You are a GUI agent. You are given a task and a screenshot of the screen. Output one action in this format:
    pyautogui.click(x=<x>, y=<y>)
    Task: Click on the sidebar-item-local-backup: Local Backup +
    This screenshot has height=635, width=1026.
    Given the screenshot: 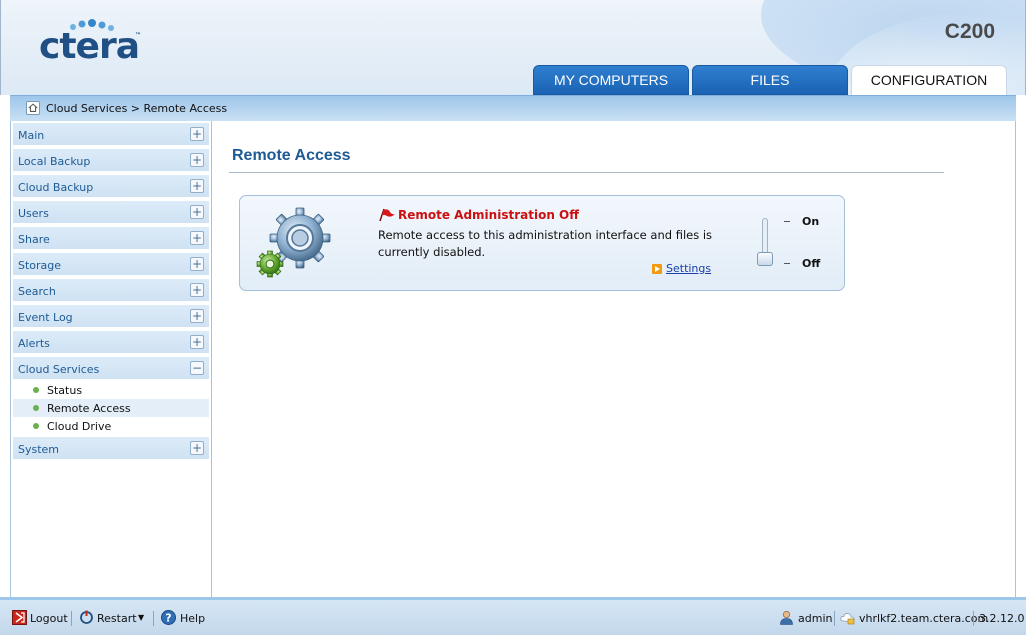 What is the action you would take?
    pyautogui.click(x=111, y=160)
    